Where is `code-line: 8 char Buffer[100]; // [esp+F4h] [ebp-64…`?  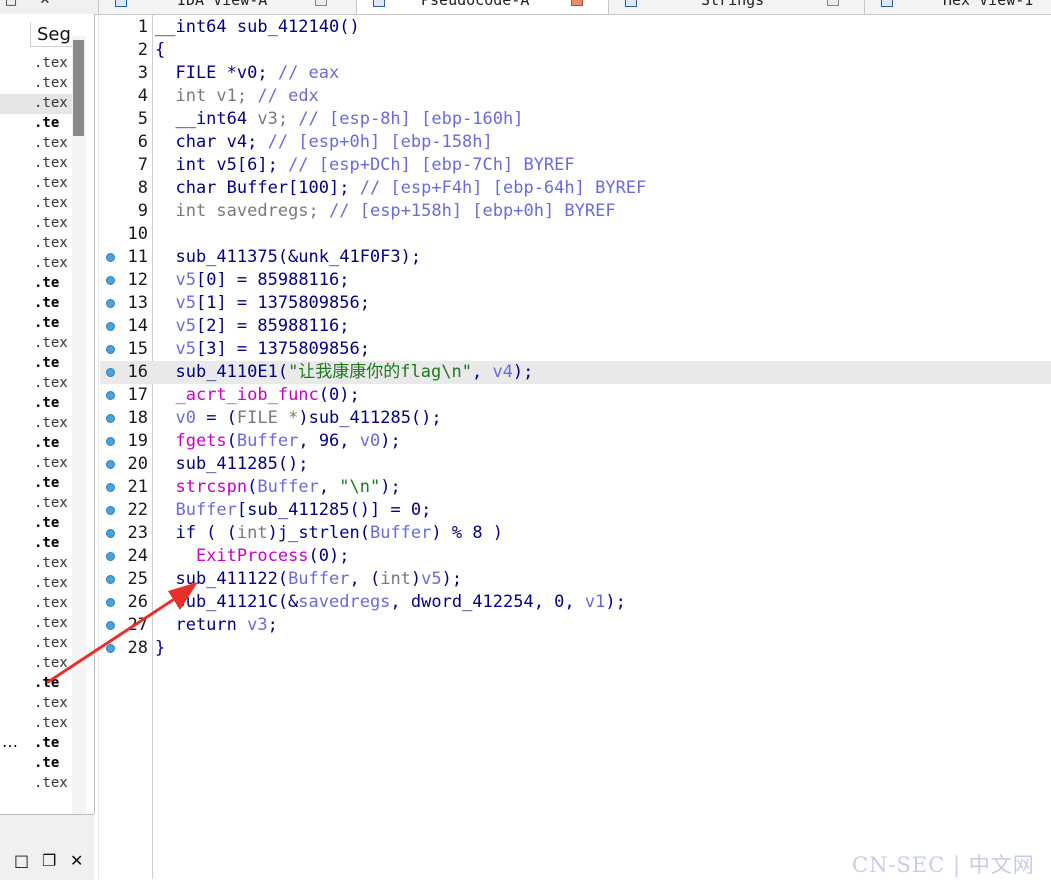 code-line: 8 char Buffer[100]; // [esp+F4h] [ebp-64… is located at coordinates (575, 188).